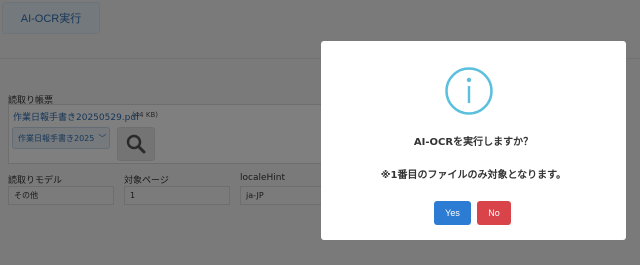  Describe the element at coordinates (494, 213) in the screenshot. I see `no-button: No` at that location.